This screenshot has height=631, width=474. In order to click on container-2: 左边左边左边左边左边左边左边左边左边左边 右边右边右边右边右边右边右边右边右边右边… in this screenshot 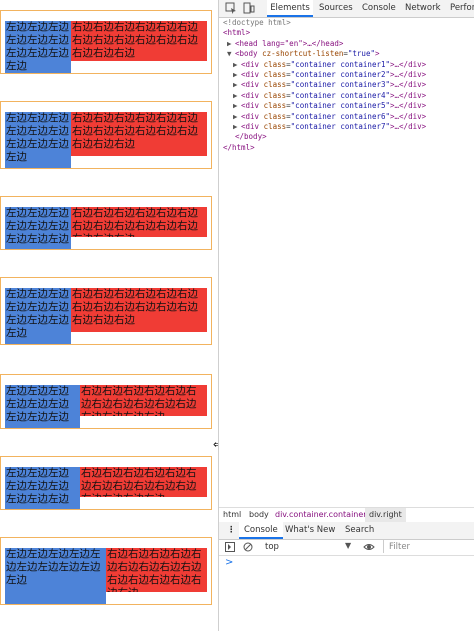, I will do `click(106, 135)`.